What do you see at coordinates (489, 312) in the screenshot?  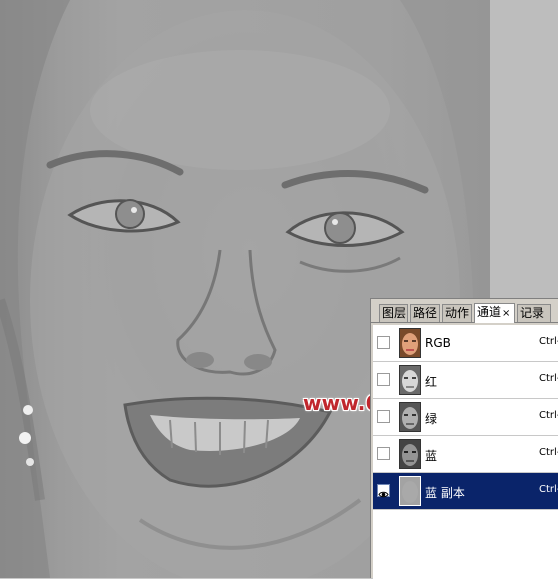 I see `tab-channels-label: 通道` at bounding box center [489, 312].